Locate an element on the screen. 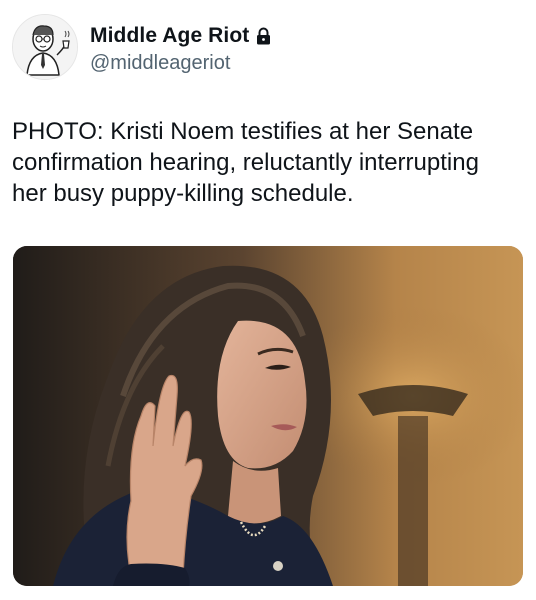  display-name-row: Middle Age Riot is located at coordinates (180, 36).